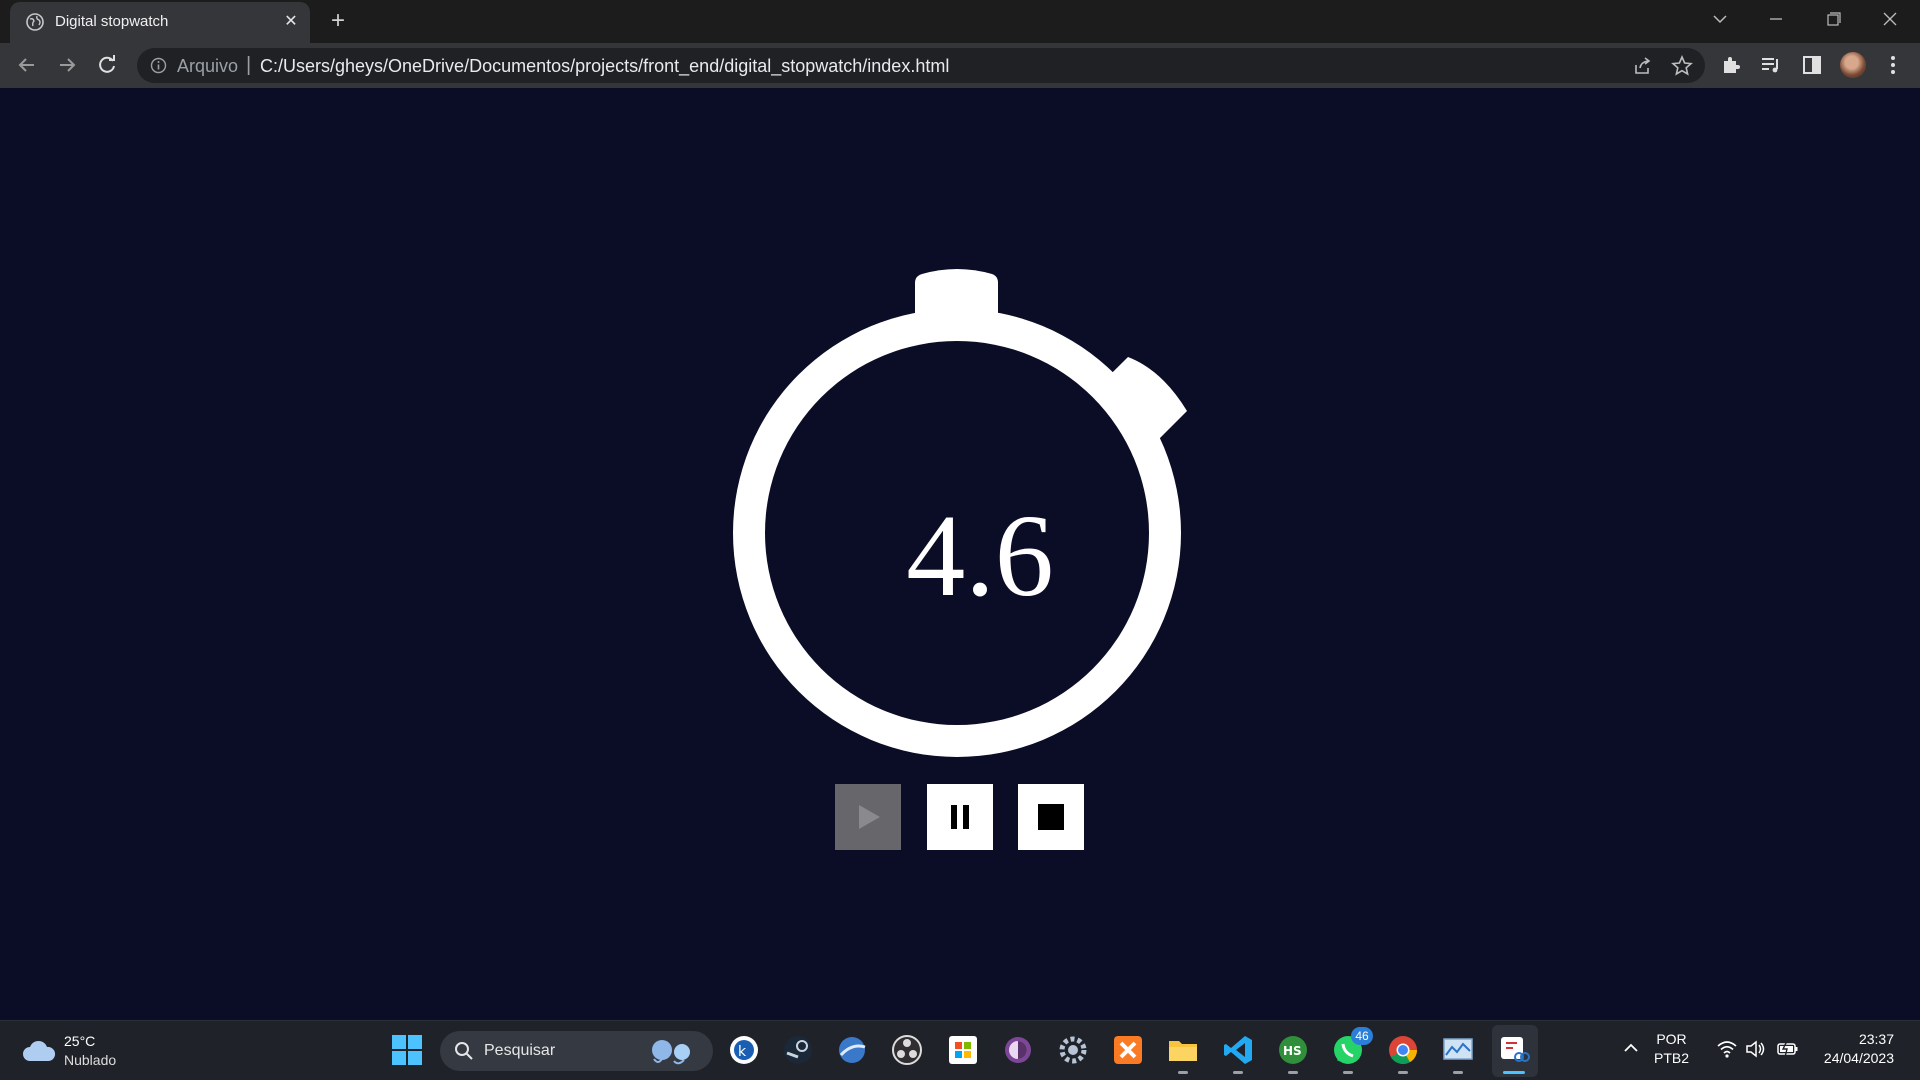 This screenshot has width=1920, height=1080. What do you see at coordinates (1128, 1050) in the screenshot?
I see `xampp-app-icon` at bounding box center [1128, 1050].